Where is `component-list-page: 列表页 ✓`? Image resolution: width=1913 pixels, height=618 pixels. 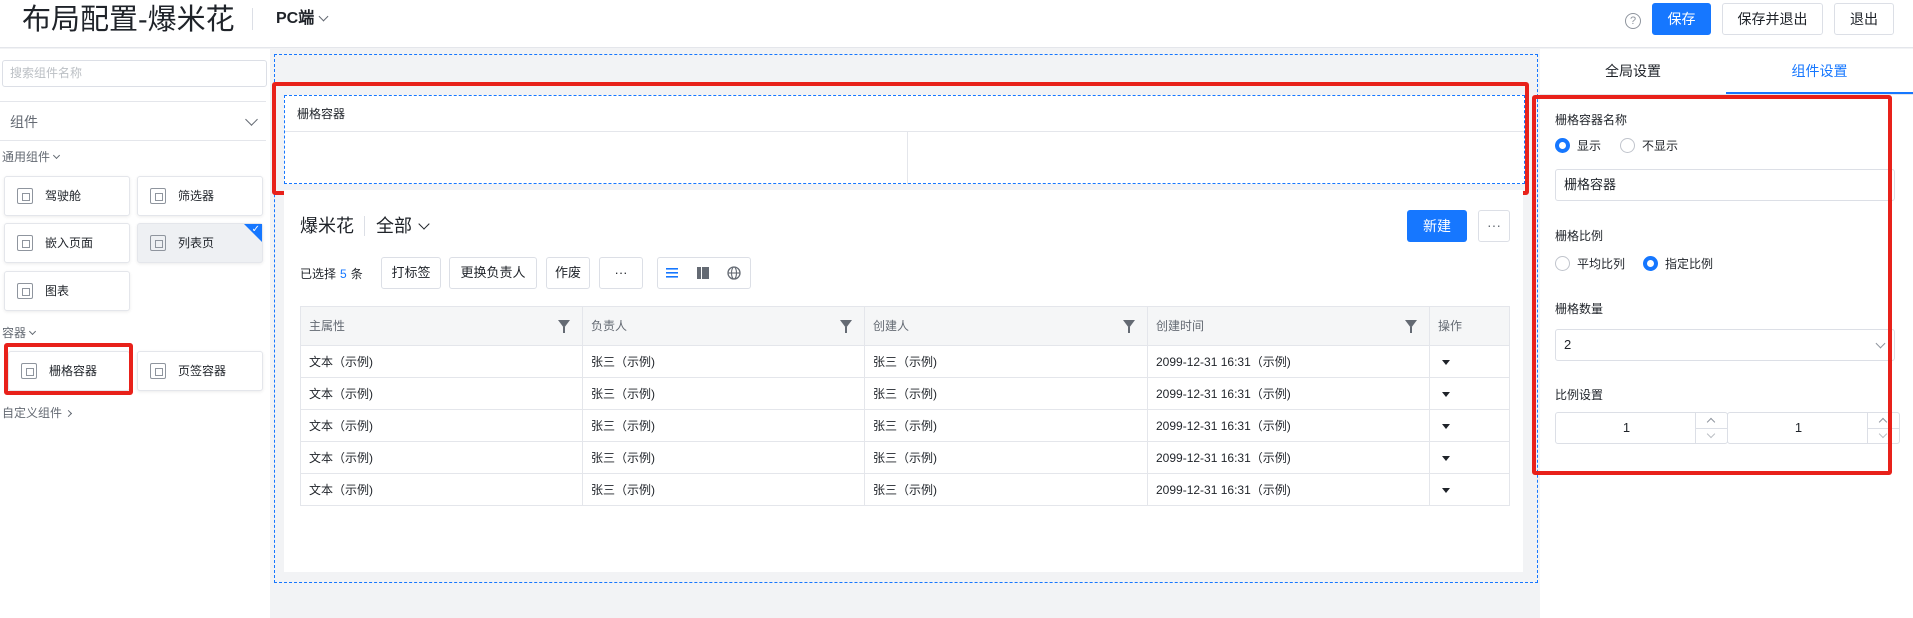
component-list-page: 列表页 ✓ is located at coordinates (200, 243).